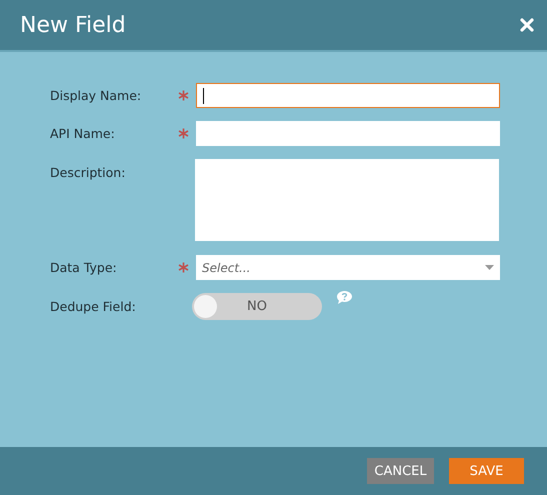 The image size is (547, 495). Describe the element at coordinates (400, 471) in the screenshot. I see `cancel-button: CANCEL` at that location.